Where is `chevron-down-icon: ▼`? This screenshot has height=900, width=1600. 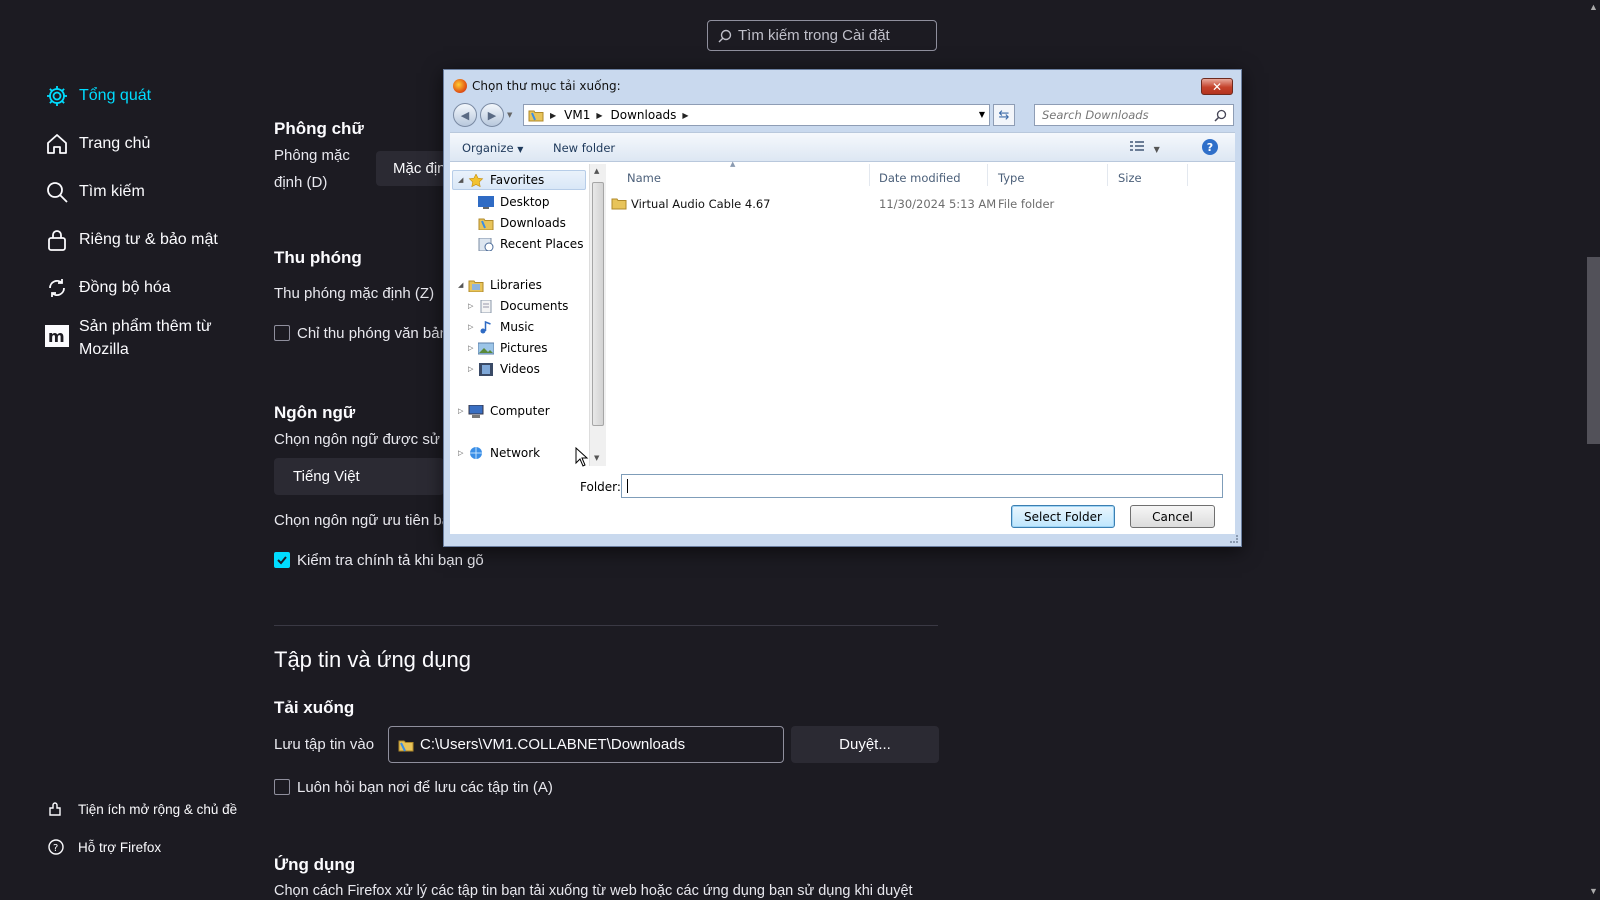
chevron-down-icon: ▼ is located at coordinates (1156, 149).